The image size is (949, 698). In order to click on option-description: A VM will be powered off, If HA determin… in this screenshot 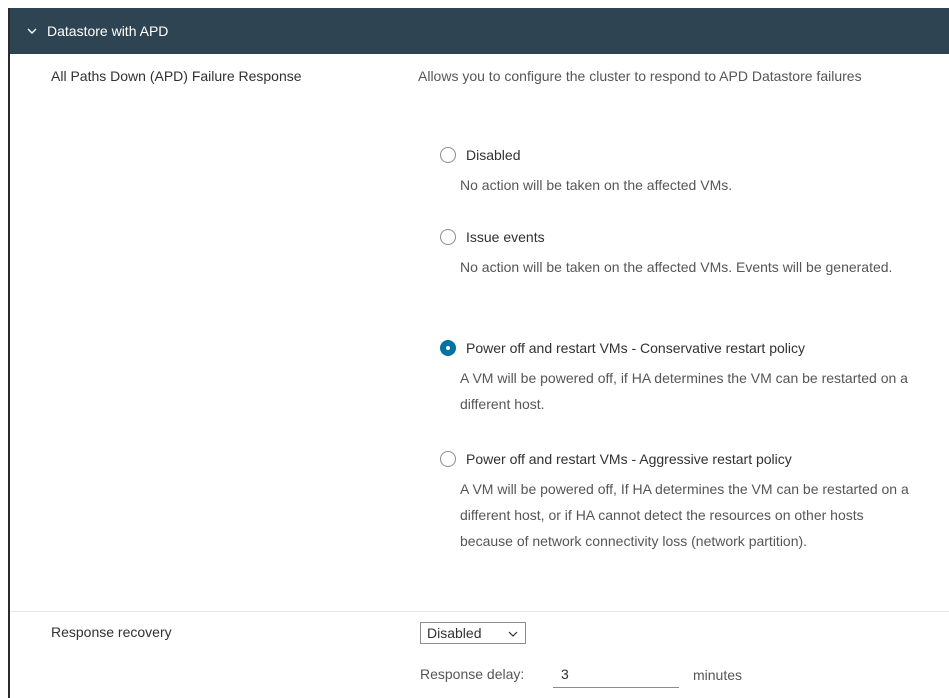, I will do `click(684, 515)`.